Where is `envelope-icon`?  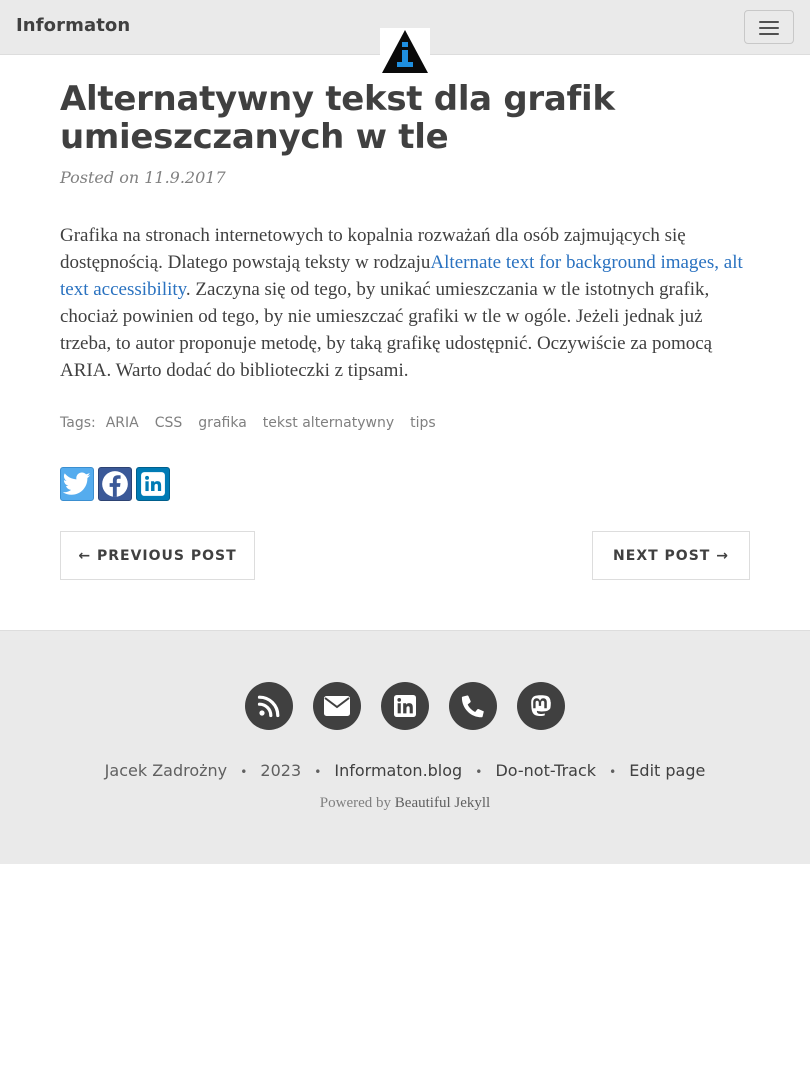 envelope-icon is located at coordinates (337, 706).